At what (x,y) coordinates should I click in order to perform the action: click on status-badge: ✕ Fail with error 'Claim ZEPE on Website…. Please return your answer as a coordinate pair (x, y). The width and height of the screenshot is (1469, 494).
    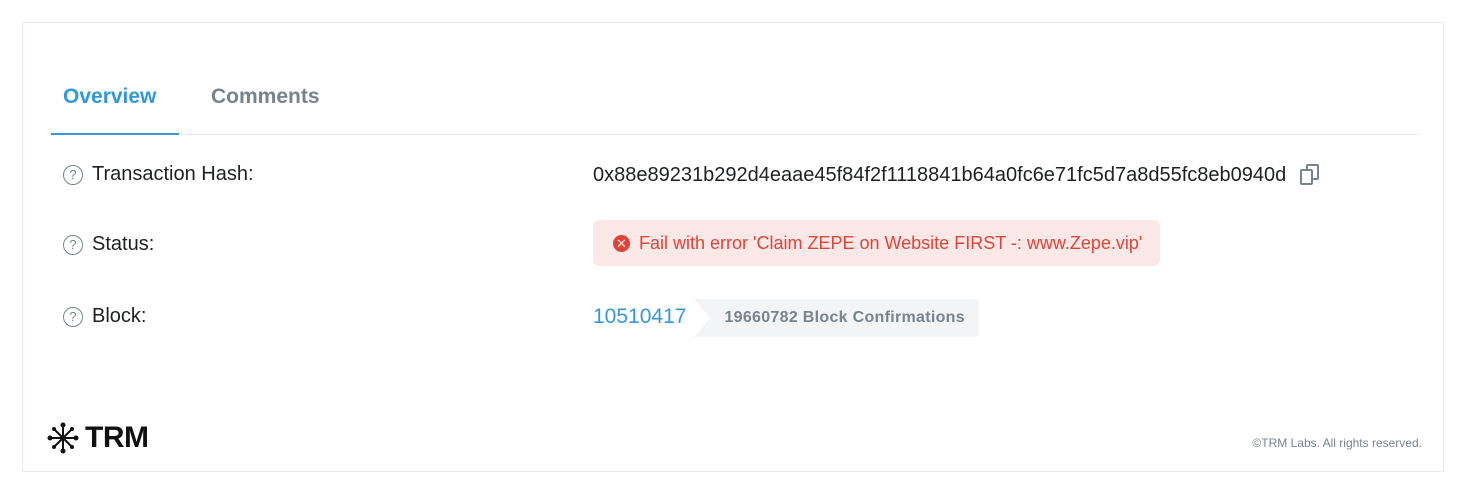
    Looking at the image, I should click on (877, 243).